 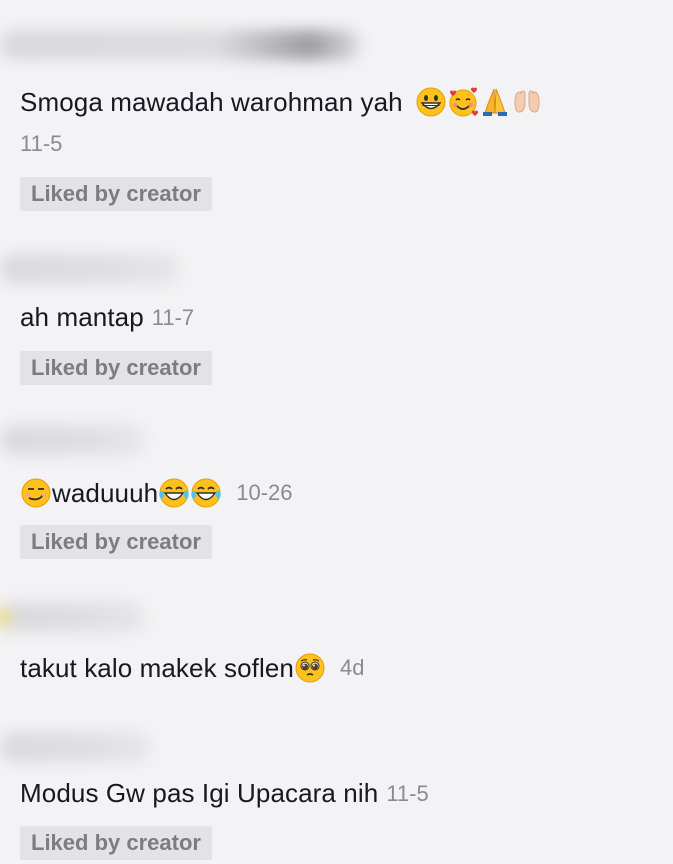 What do you see at coordinates (157, 667) in the screenshot?
I see `comment-text: takut kalo makek soflen` at bounding box center [157, 667].